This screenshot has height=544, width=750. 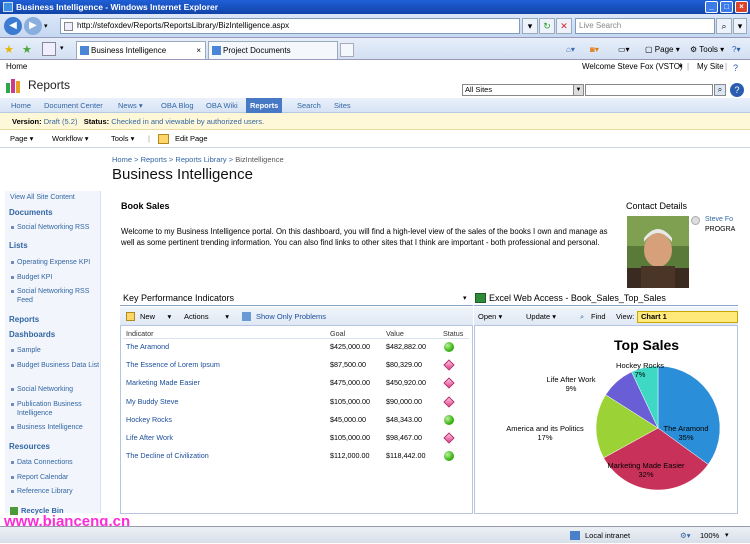 I want to click on nav-oba-blog: OBA Blog, so click(x=177, y=105).